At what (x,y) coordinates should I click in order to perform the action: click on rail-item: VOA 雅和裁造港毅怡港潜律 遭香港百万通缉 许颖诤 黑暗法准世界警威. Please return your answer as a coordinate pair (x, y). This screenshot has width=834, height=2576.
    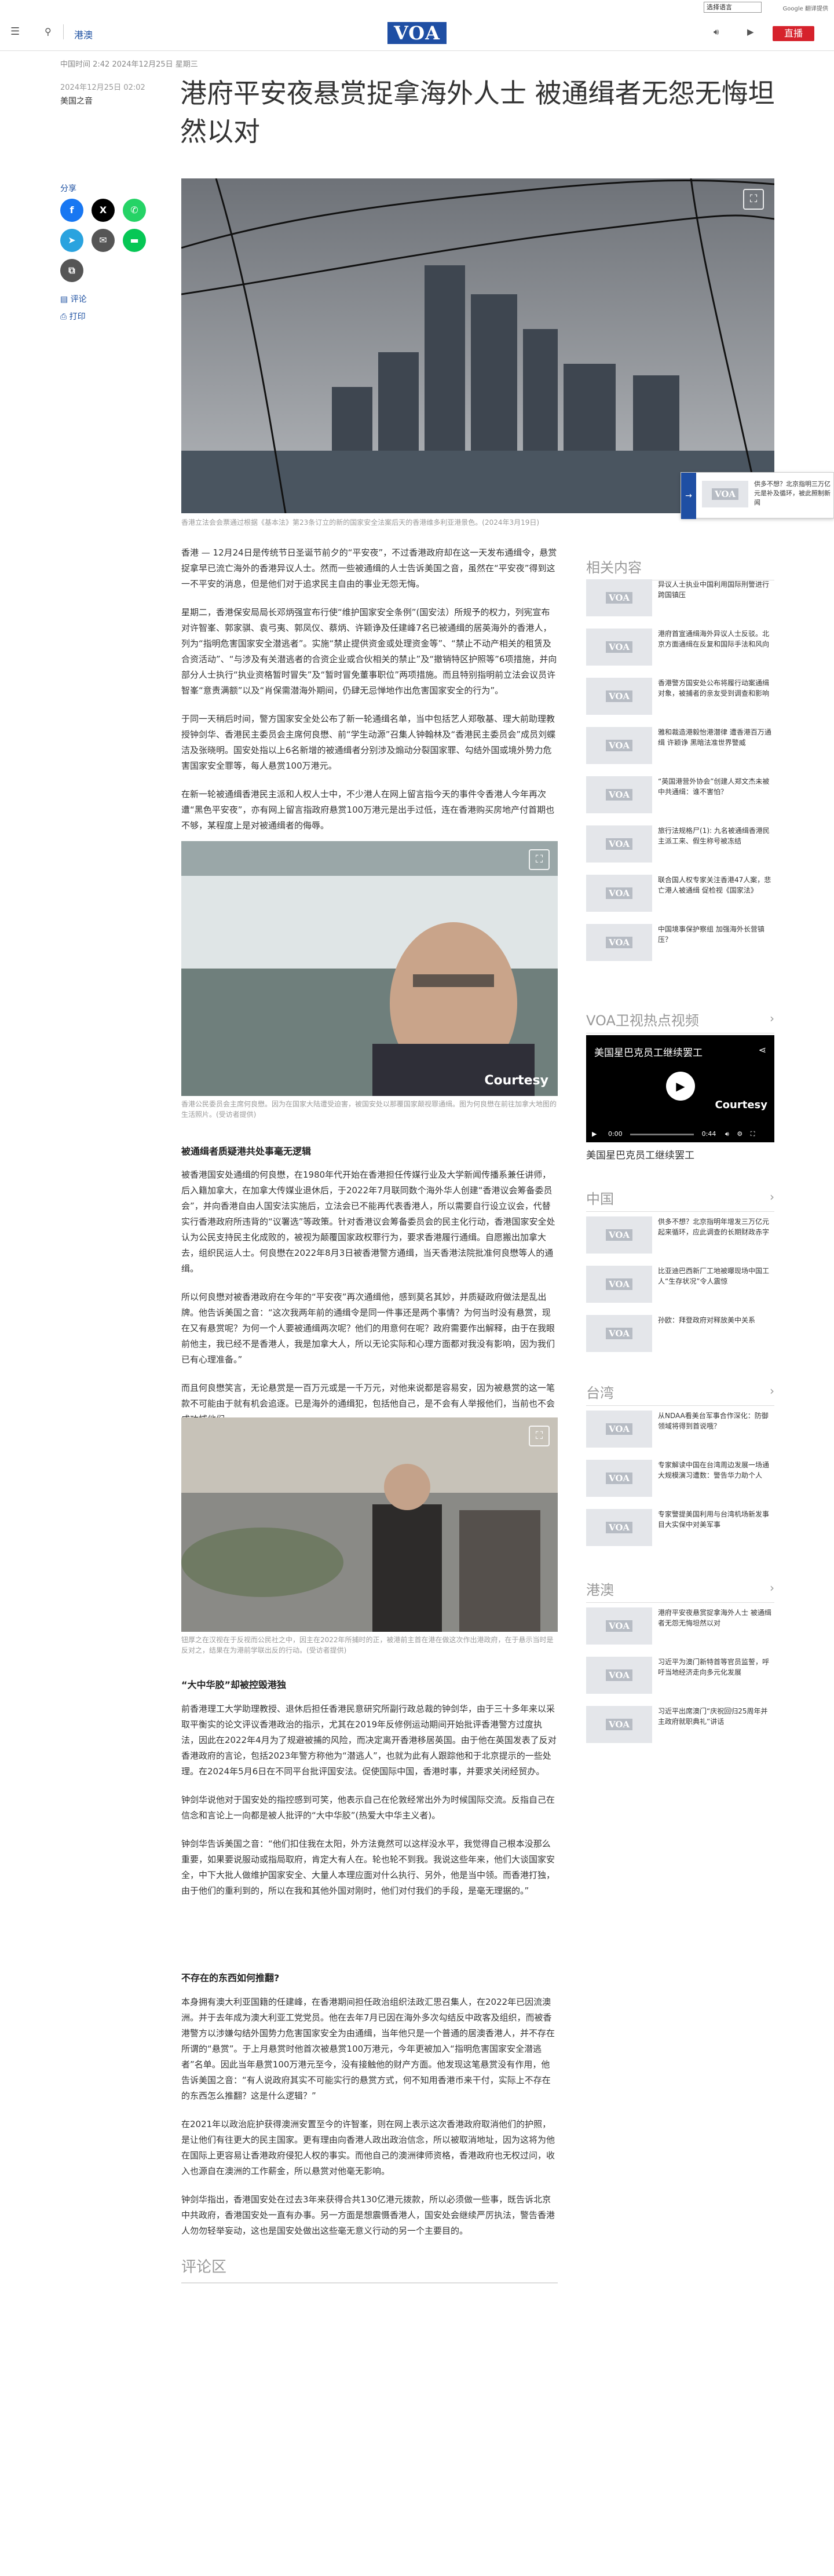
    Looking at the image, I should click on (680, 747).